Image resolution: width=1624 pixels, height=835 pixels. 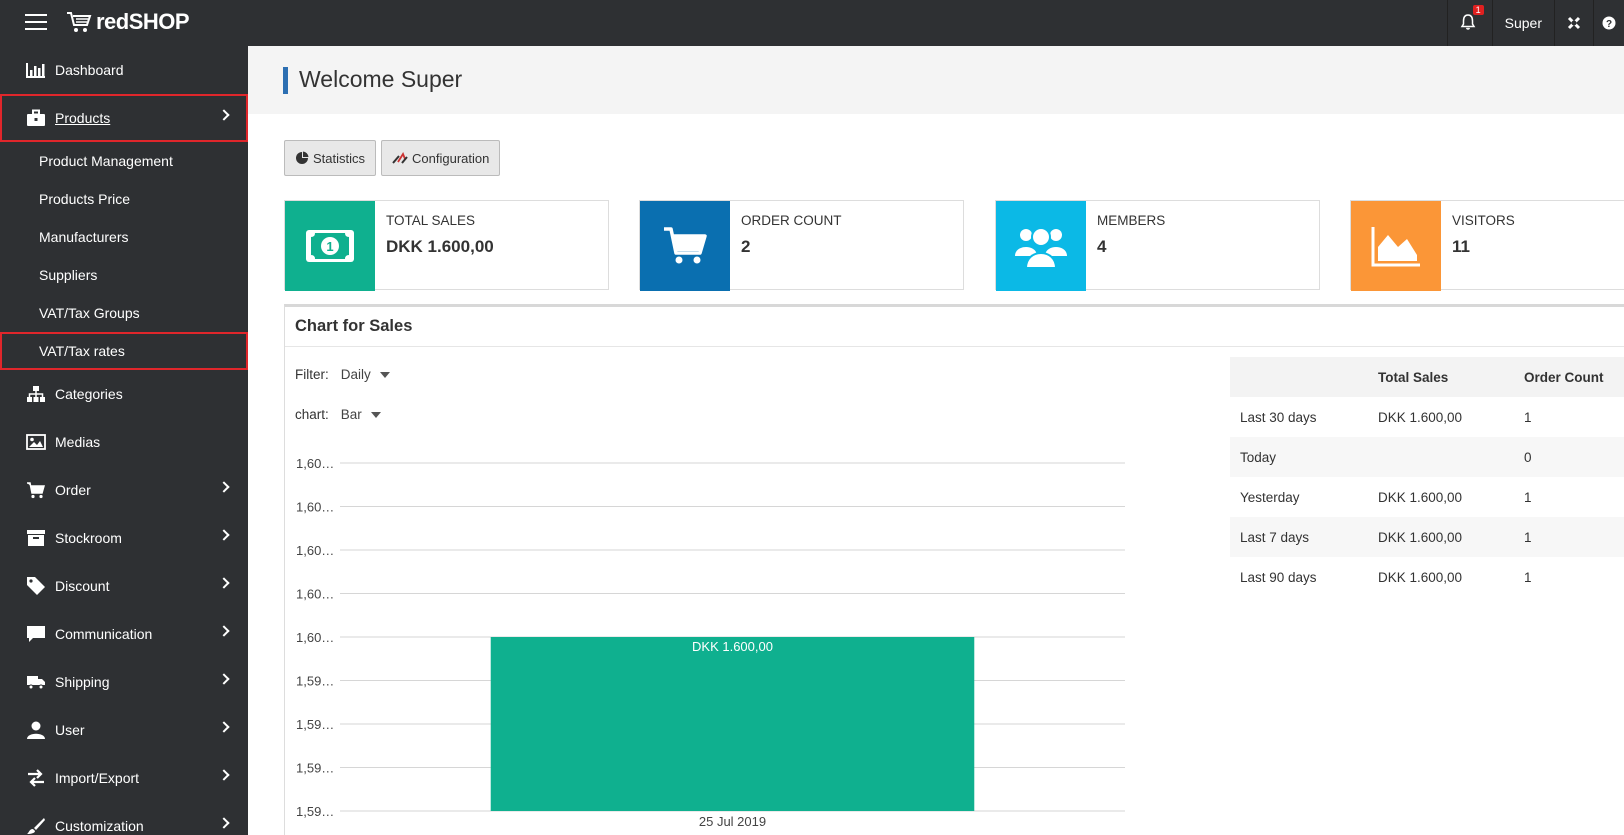 What do you see at coordinates (1608, 23) in the screenshot?
I see `help-button: ?` at bounding box center [1608, 23].